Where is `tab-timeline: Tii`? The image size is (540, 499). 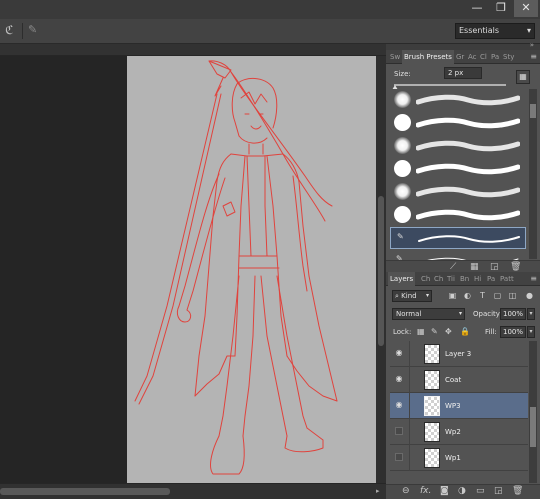 tab-timeline: Tii is located at coordinates (451, 279).